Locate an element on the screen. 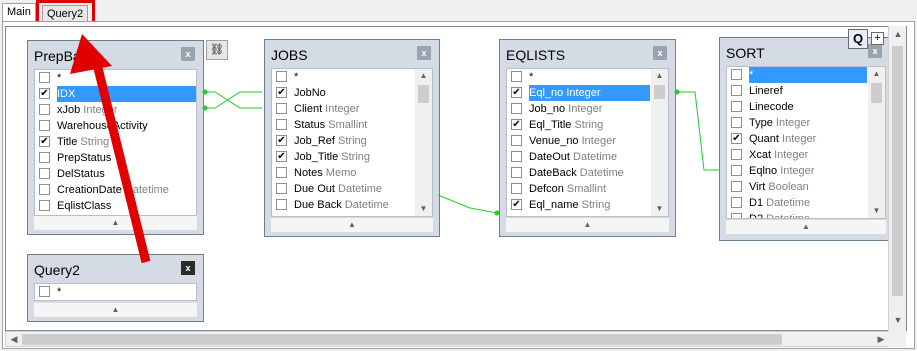 The width and height of the screenshot is (917, 351). field-row: Status Smallint is located at coordinates (352, 125).